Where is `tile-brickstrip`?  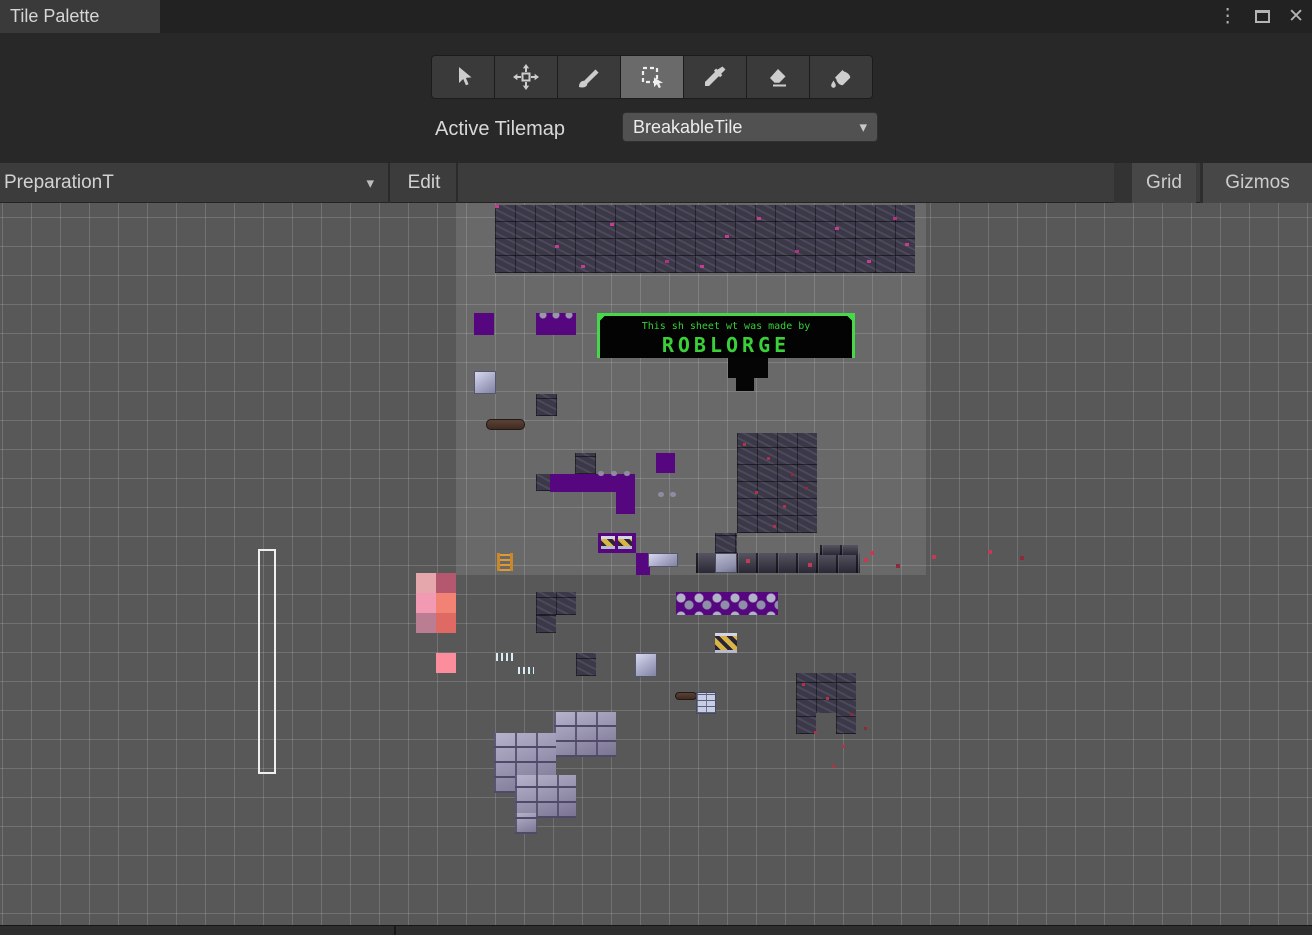 tile-brickstrip is located at coordinates (705, 239).